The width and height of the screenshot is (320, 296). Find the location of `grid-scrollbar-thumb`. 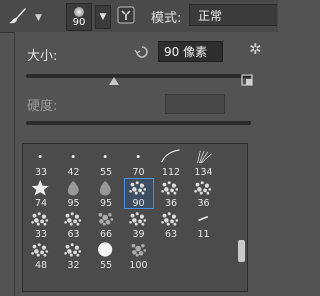

grid-scrollbar-thumb is located at coordinates (241, 251).